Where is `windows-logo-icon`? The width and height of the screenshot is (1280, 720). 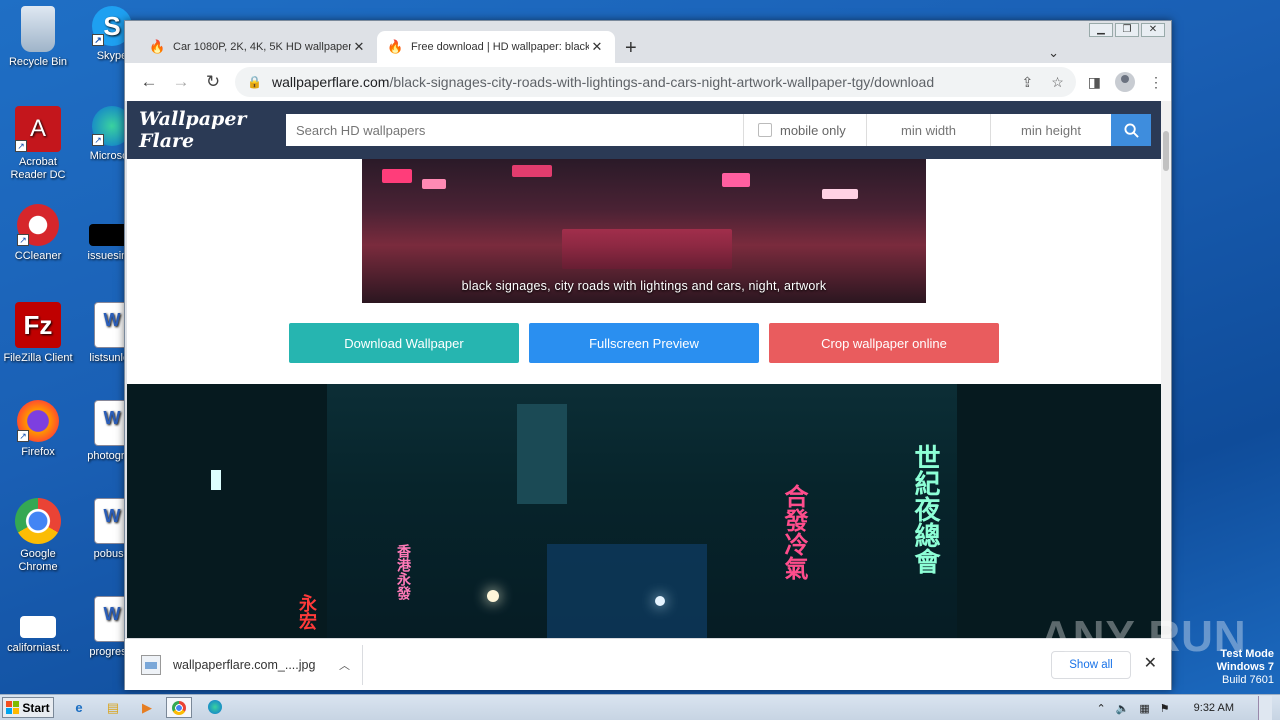 windows-logo-icon is located at coordinates (13, 707).